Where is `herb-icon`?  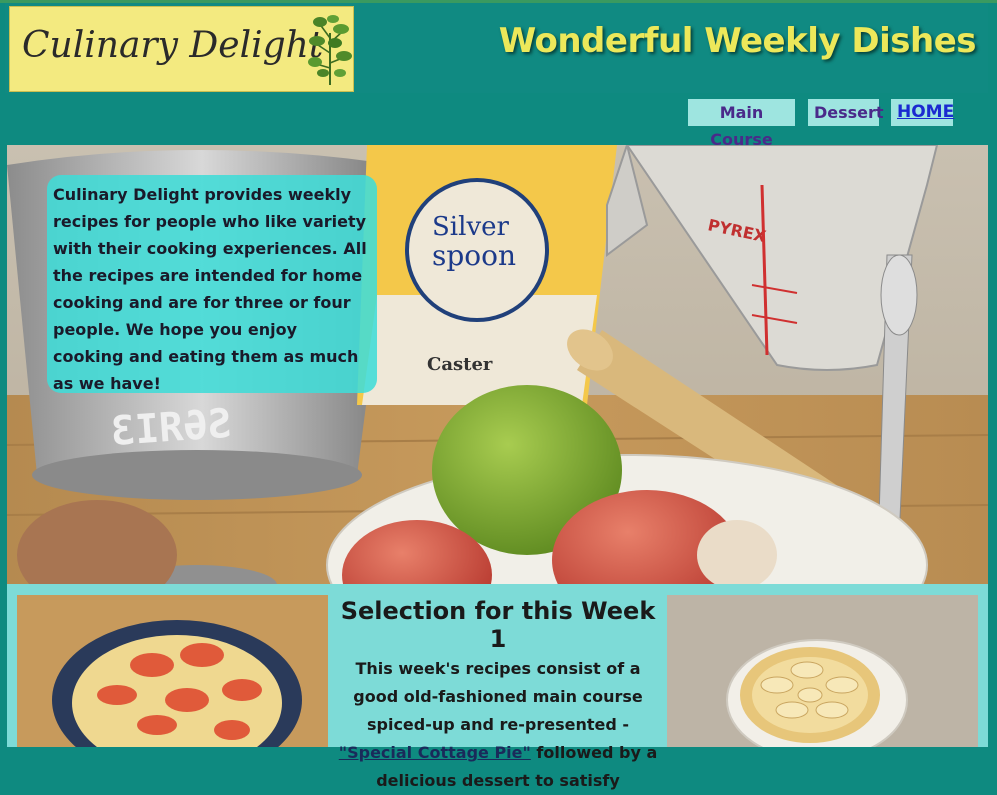 herb-icon is located at coordinates (330, 50).